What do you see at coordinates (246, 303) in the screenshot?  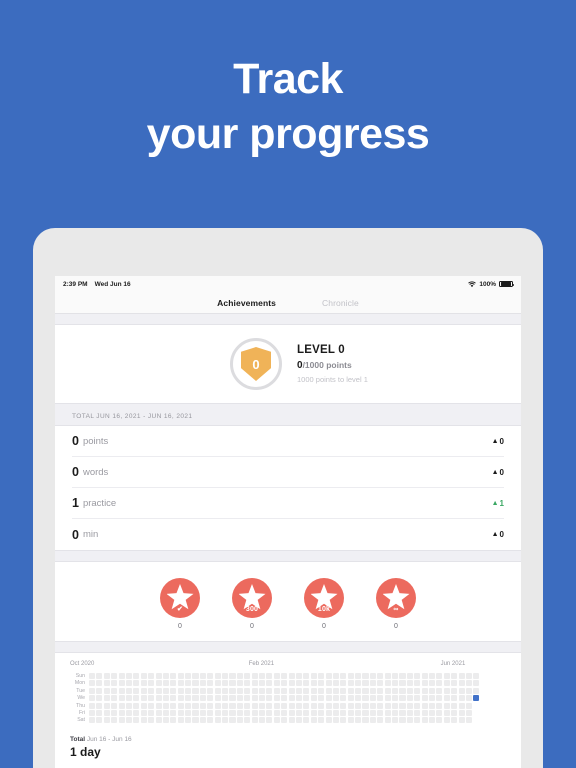 I see `tab-achievements: Achievements` at bounding box center [246, 303].